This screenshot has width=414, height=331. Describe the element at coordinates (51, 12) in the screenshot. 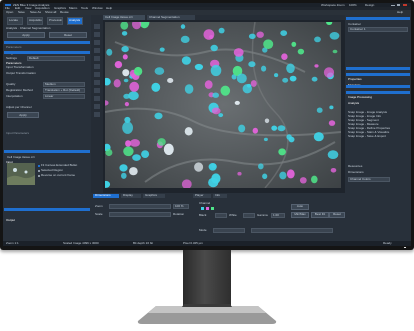

I see `toolbar-show-all-button: Show all` at that location.